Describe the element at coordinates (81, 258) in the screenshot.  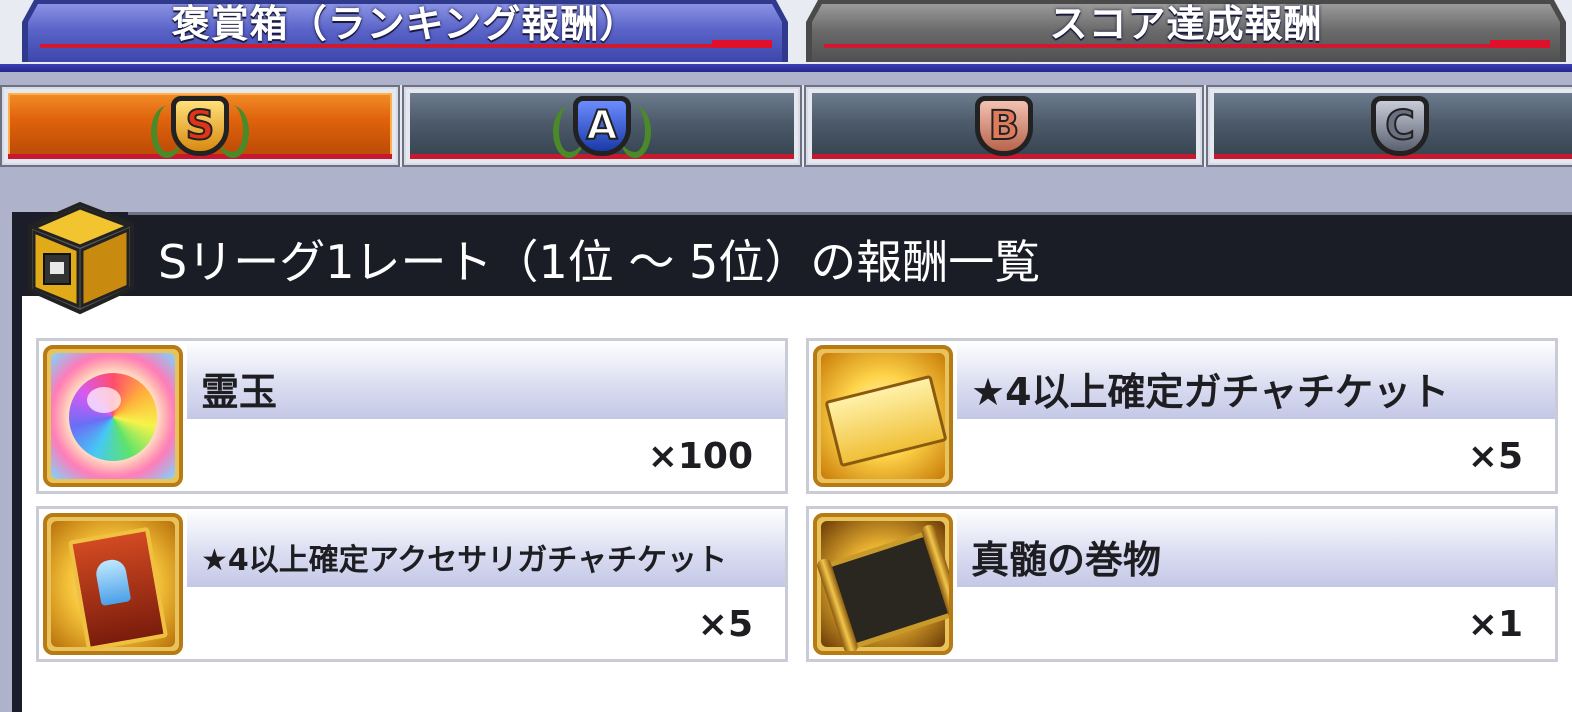
I see `treasure-chest-icon` at that location.